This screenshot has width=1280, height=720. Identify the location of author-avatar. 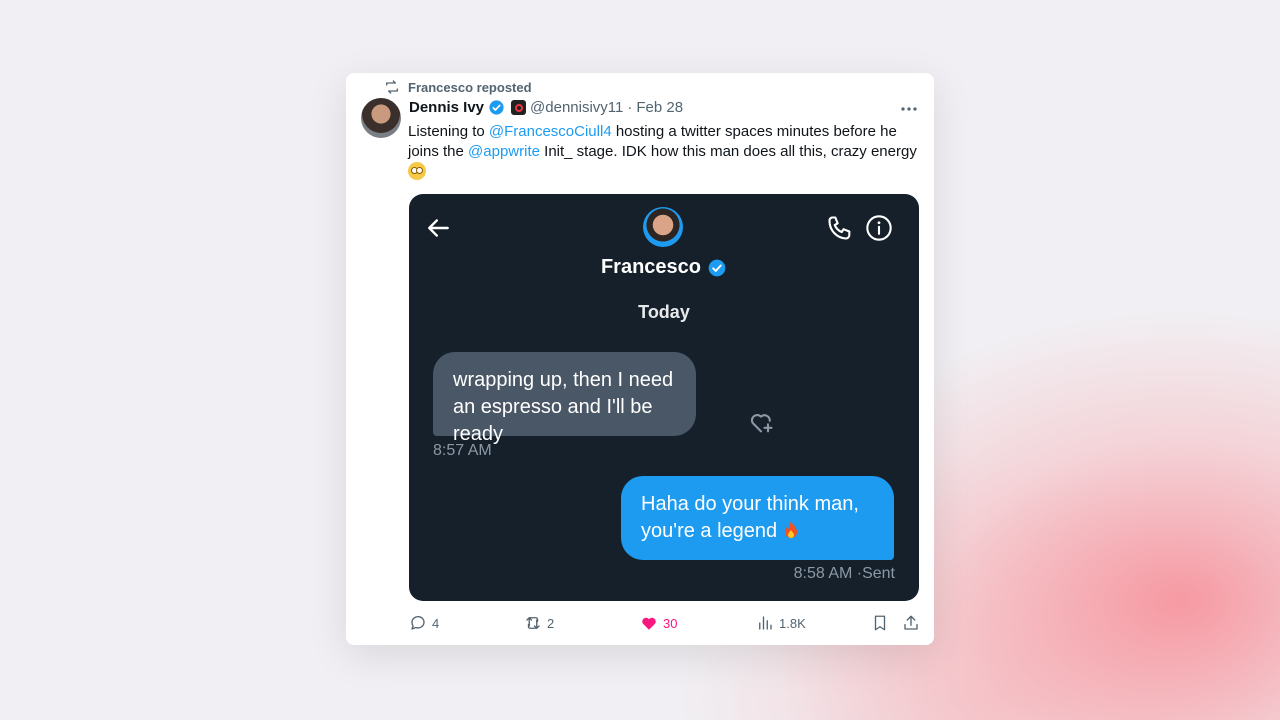
(381, 118).